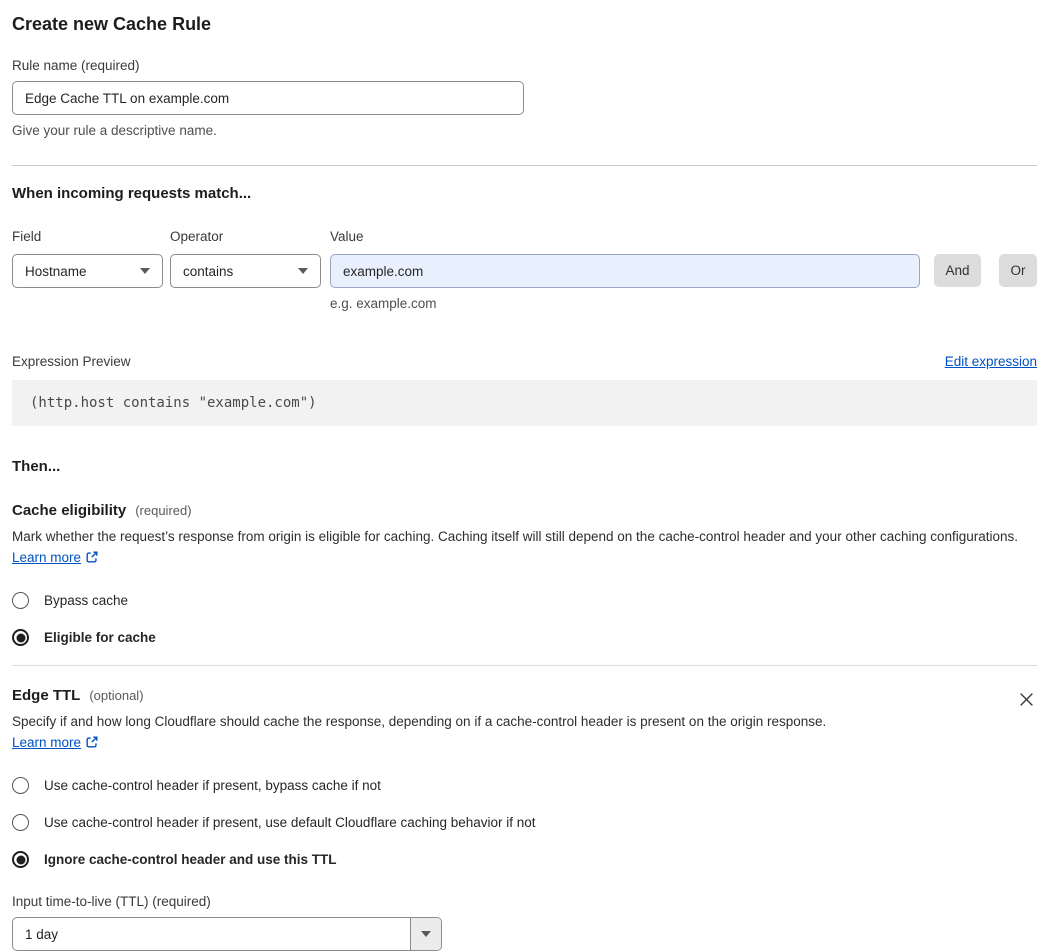 This screenshot has width=1058, height=951. What do you see at coordinates (1018, 270) in the screenshot?
I see `or-button: Or` at bounding box center [1018, 270].